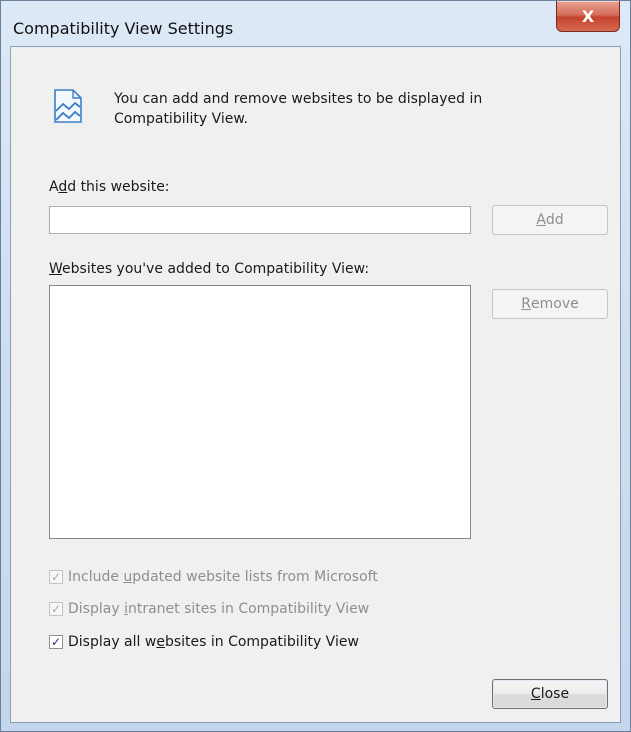 The image size is (631, 732). What do you see at coordinates (68, 106) in the screenshot?
I see `compatibility-view-icon` at bounding box center [68, 106].